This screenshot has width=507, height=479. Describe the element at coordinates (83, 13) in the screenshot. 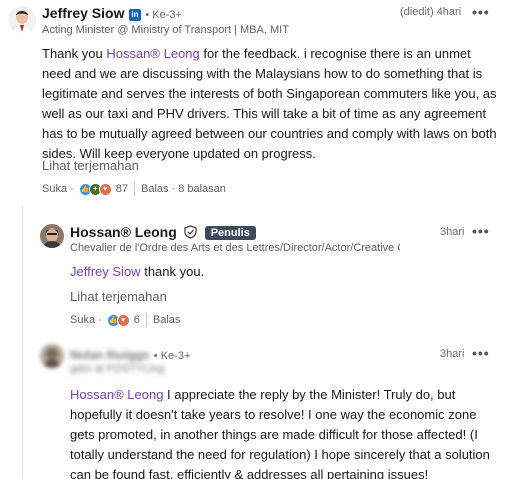

I see `comment-author-name: Jeffrey Siow` at that location.